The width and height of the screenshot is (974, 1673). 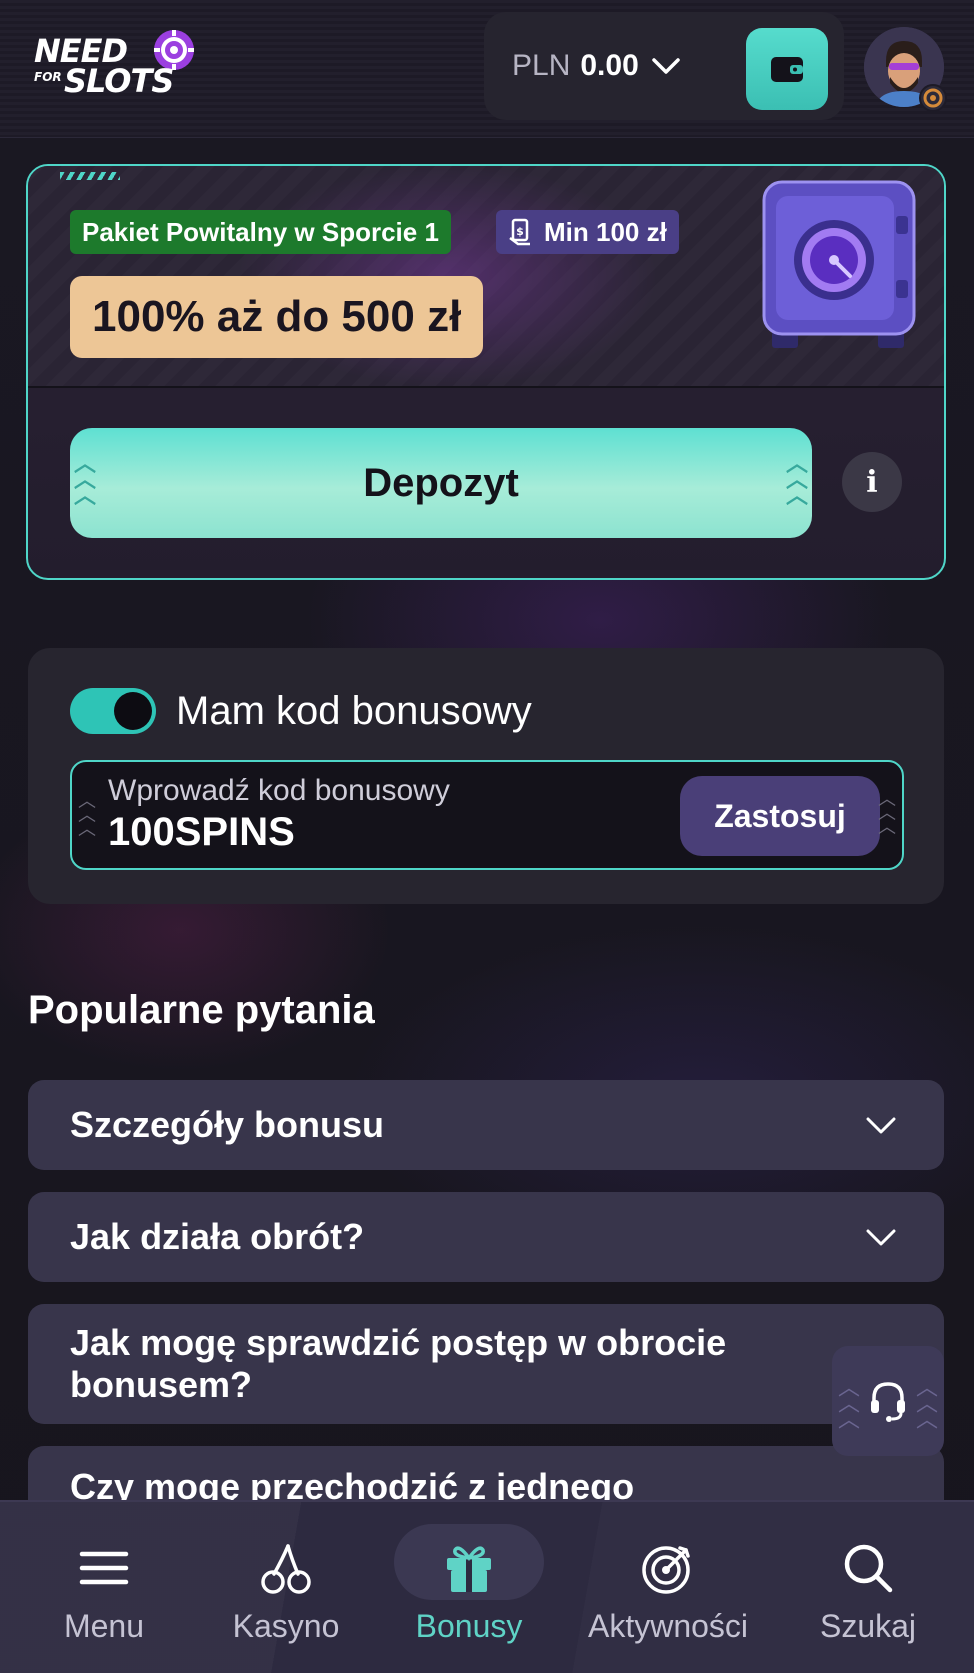 I want to click on menu-icon, so click(x=104, y=1568).